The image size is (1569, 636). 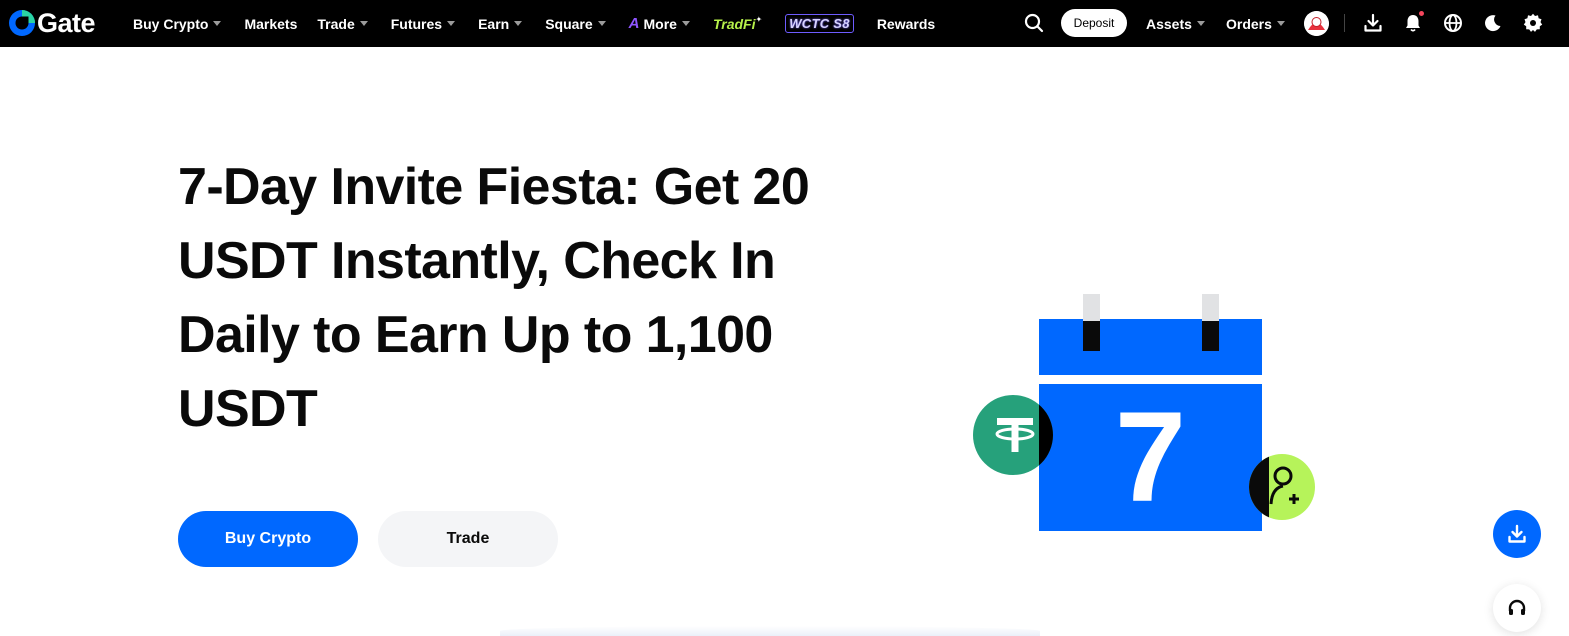 What do you see at coordinates (336, 23) in the screenshot?
I see `nav-label: Trade` at bounding box center [336, 23].